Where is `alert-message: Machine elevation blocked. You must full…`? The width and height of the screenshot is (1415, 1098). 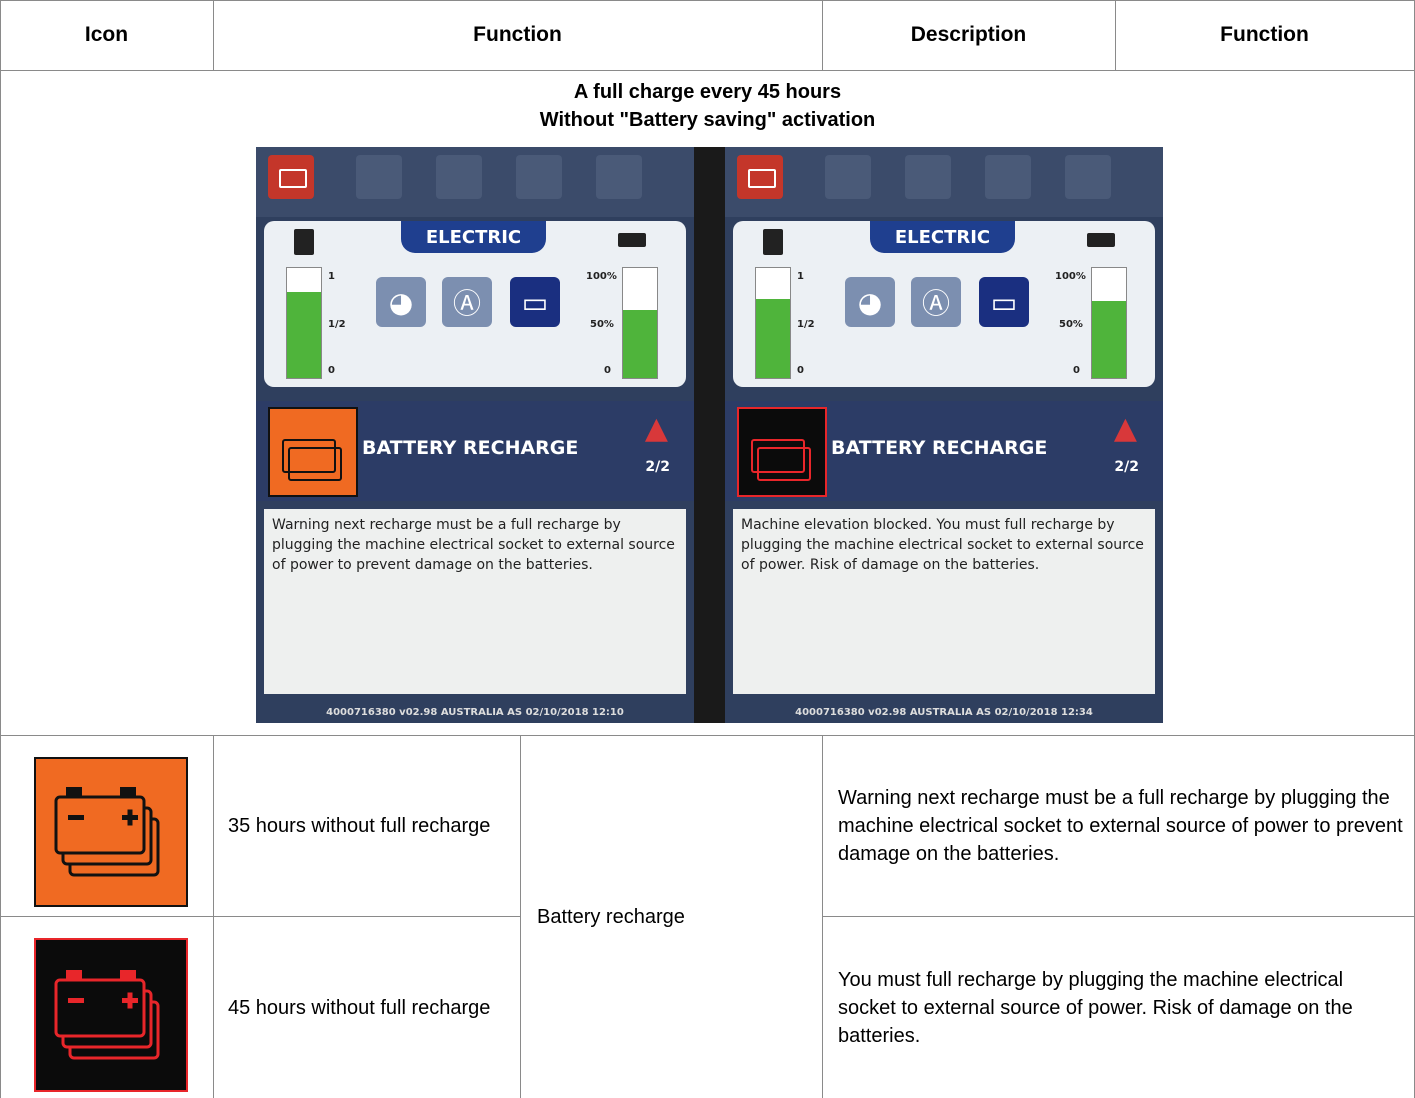
alert-message: Machine elevation blocked. You must full… is located at coordinates (944, 601).